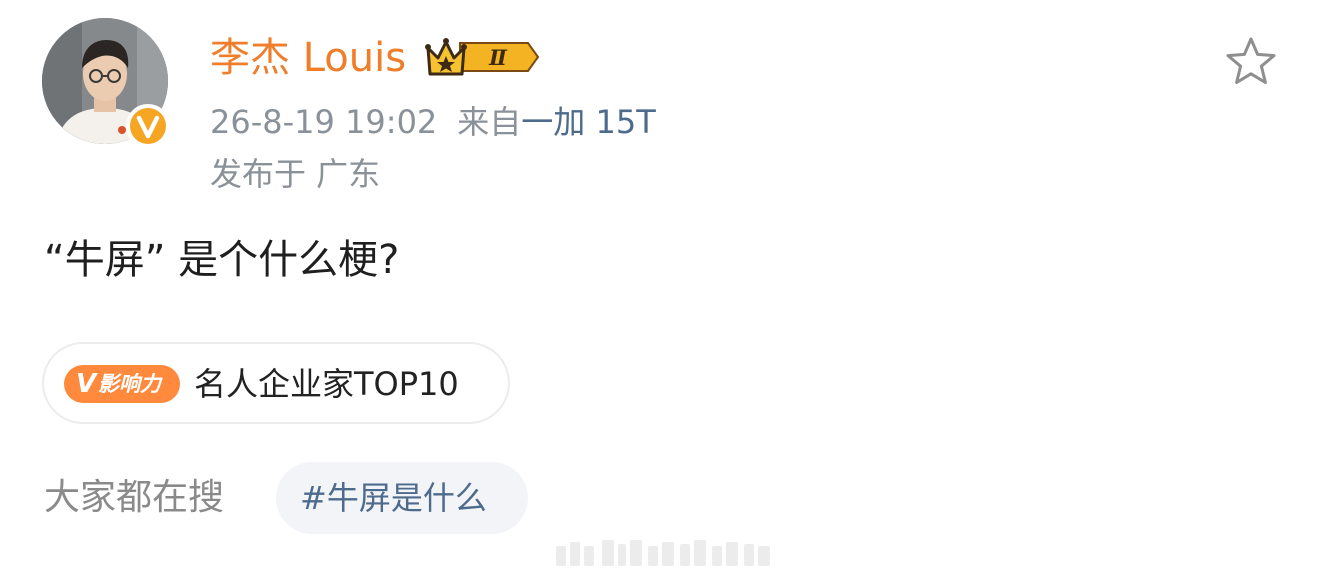 This screenshot has height=580, width=1320. What do you see at coordinates (483, 57) in the screenshot?
I see `crown-icon: Ⅱ` at bounding box center [483, 57].